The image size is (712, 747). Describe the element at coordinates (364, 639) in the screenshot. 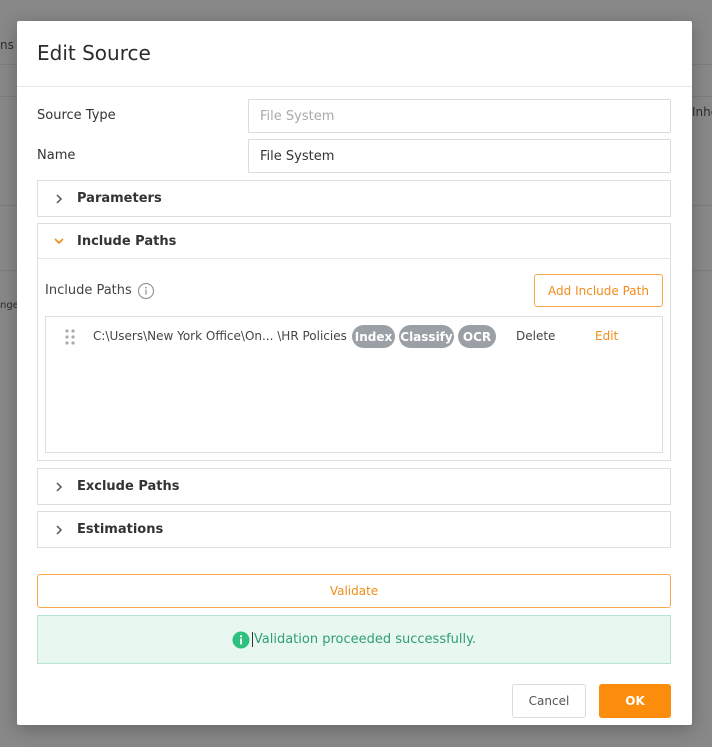

I see `alert-message: Validation proceeded successfully.` at that location.